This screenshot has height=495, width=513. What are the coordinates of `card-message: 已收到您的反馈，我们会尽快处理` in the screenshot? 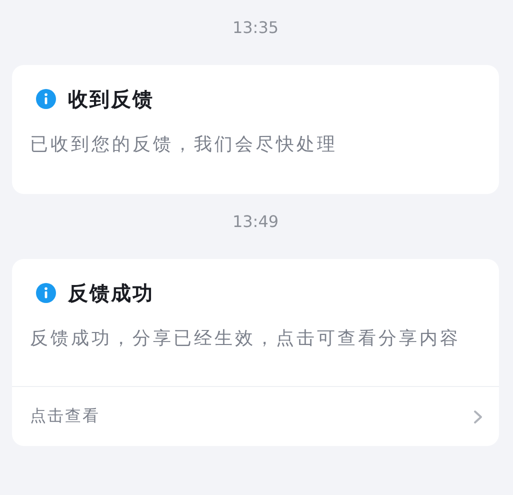 It's located at (183, 145).